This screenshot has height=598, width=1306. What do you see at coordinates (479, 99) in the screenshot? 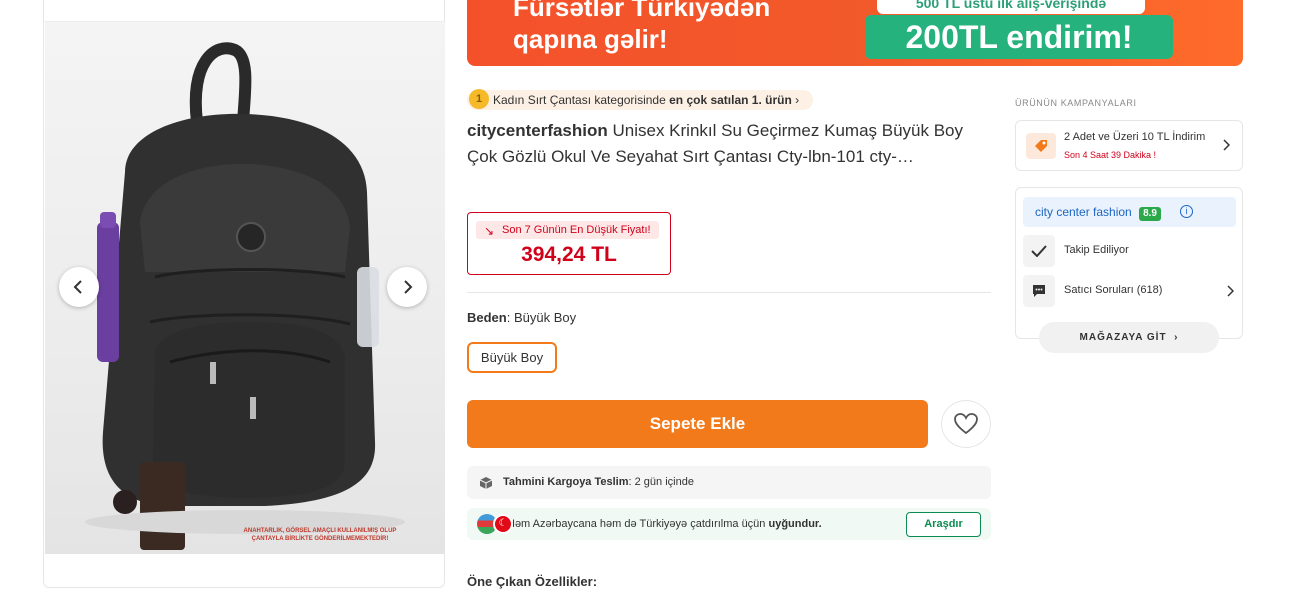
I see `medal-icon: 1` at bounding box center [479, 99].